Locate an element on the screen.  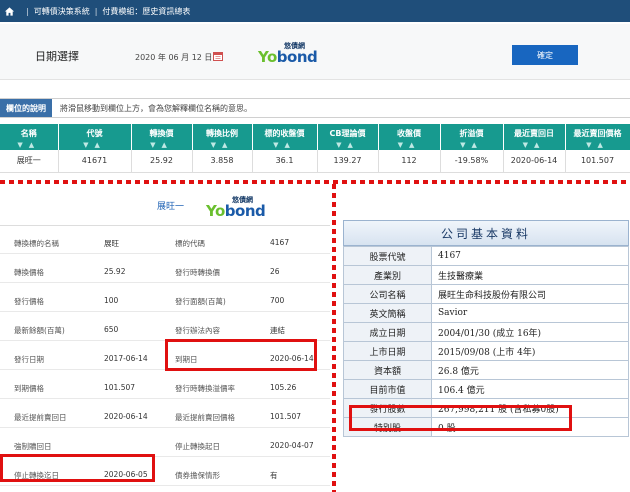
company-row: 英文簡稱 Savior is located at coordinates (486, 313).